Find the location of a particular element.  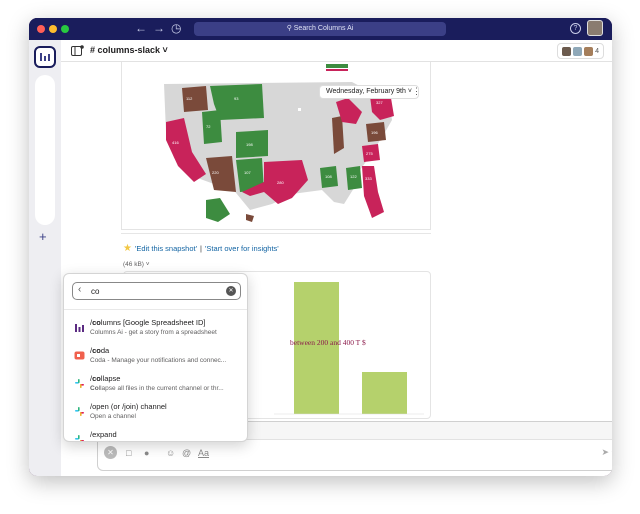

state-id is located at coordinates (212, 127).